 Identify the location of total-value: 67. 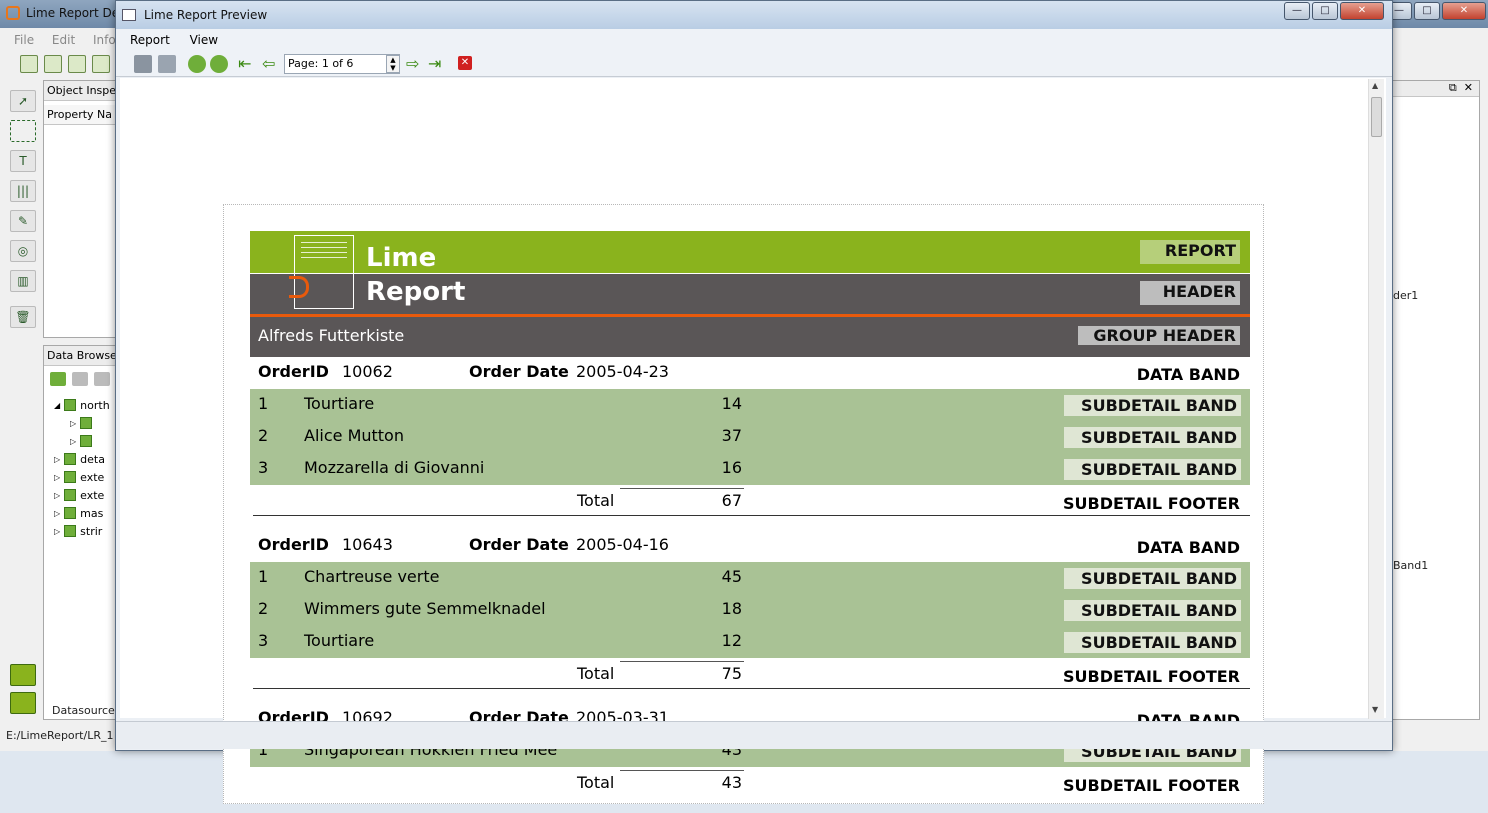
(731, 500).